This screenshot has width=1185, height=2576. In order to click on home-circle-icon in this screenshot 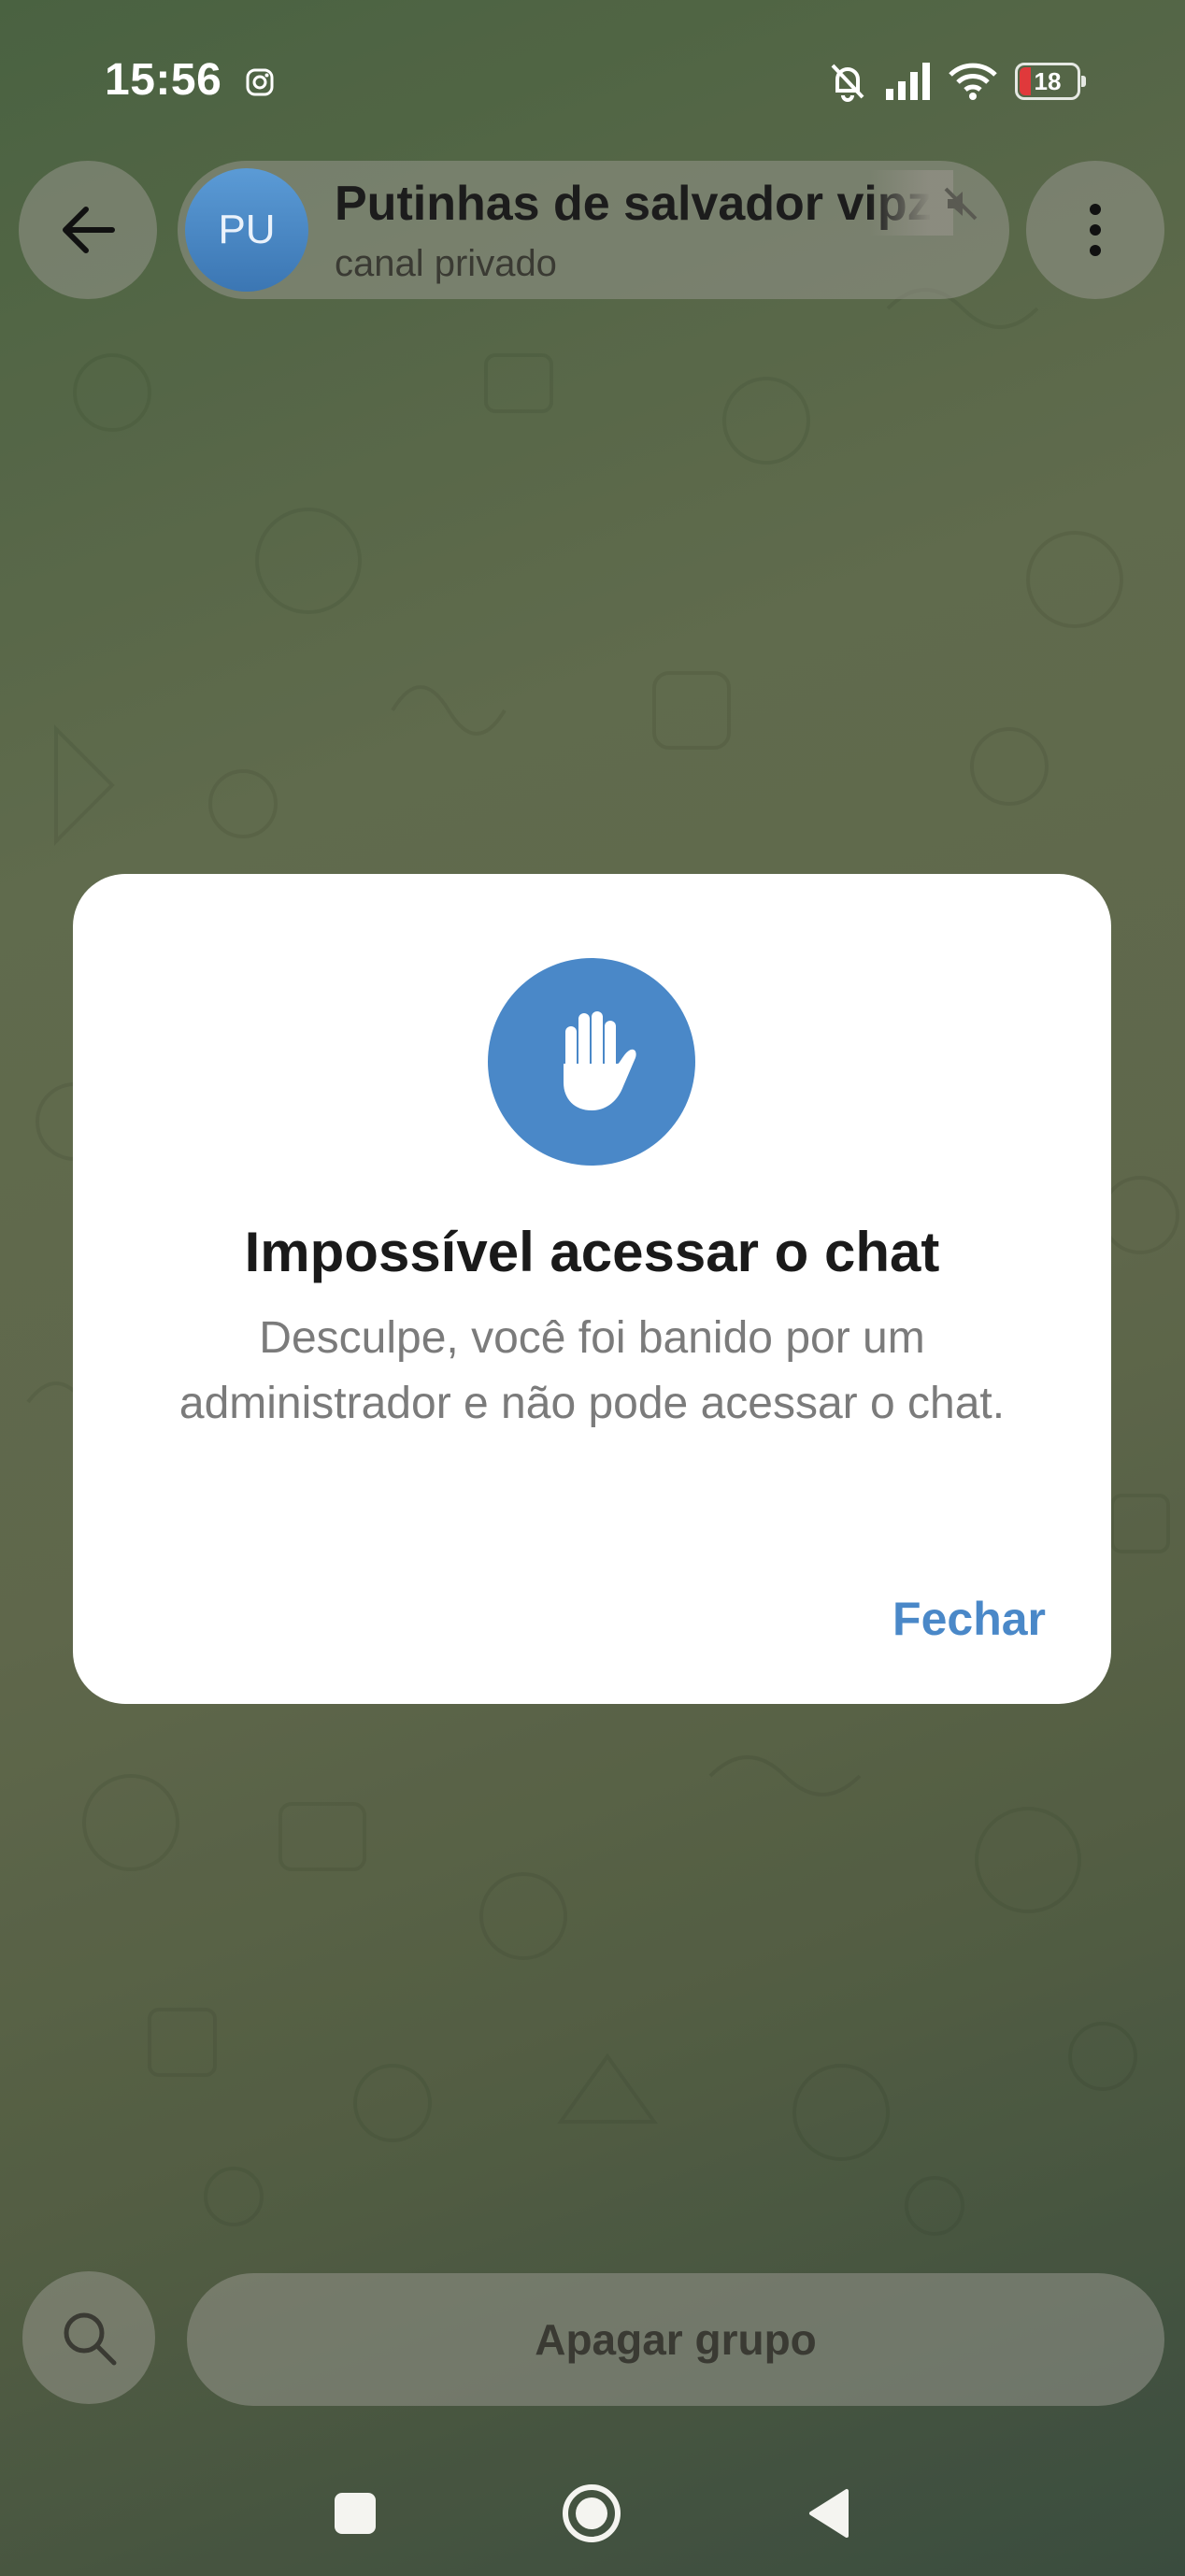, I will do `click(592, 2513)`.